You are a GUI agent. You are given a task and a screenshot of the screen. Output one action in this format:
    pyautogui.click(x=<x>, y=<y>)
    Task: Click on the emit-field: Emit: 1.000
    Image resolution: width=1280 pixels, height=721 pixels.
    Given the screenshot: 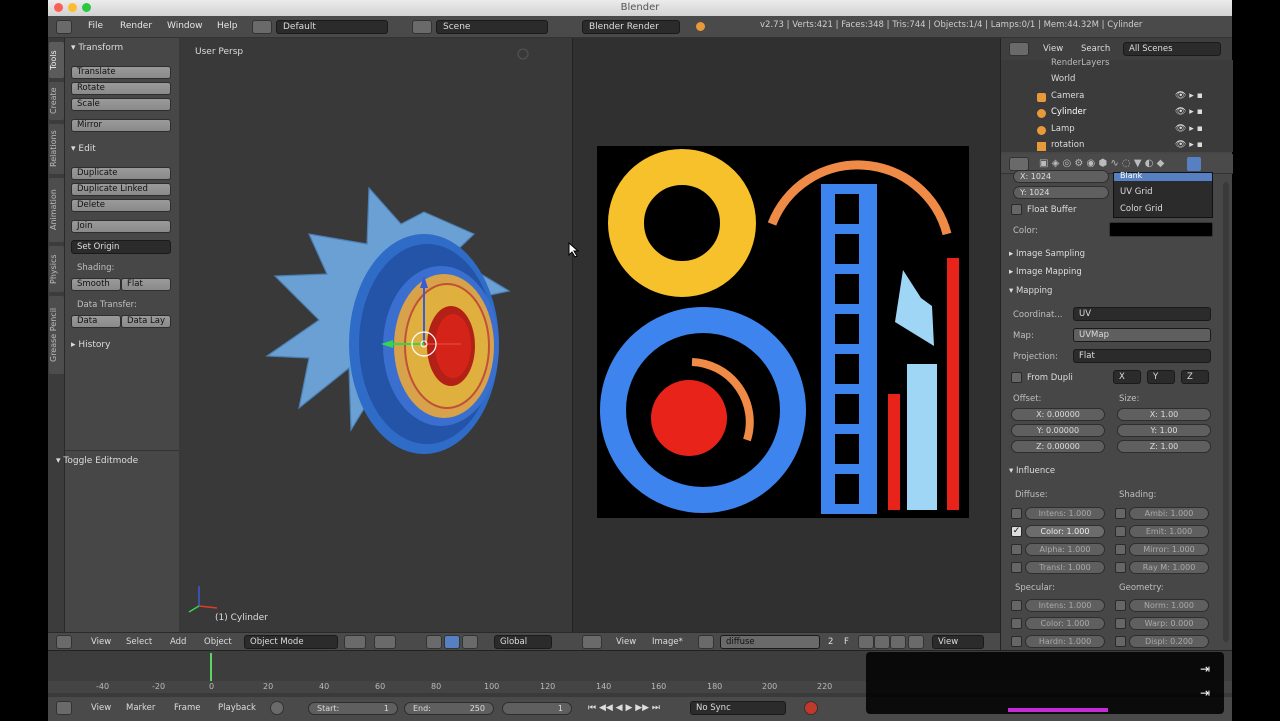 What is the action you would take?
    pyautogui.click(x=1169, y=531)
    